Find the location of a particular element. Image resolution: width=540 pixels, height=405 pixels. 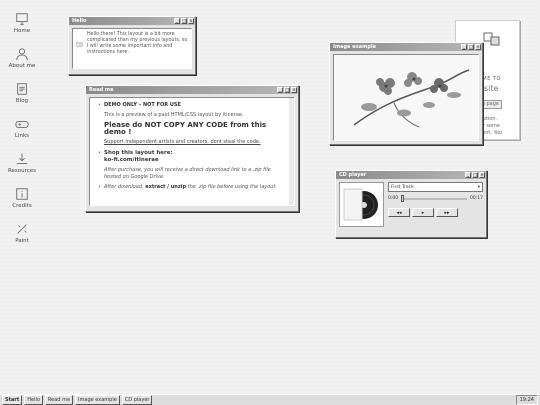

hello-titlebar: Hello _ □ × is located at coordinates (132, 21).